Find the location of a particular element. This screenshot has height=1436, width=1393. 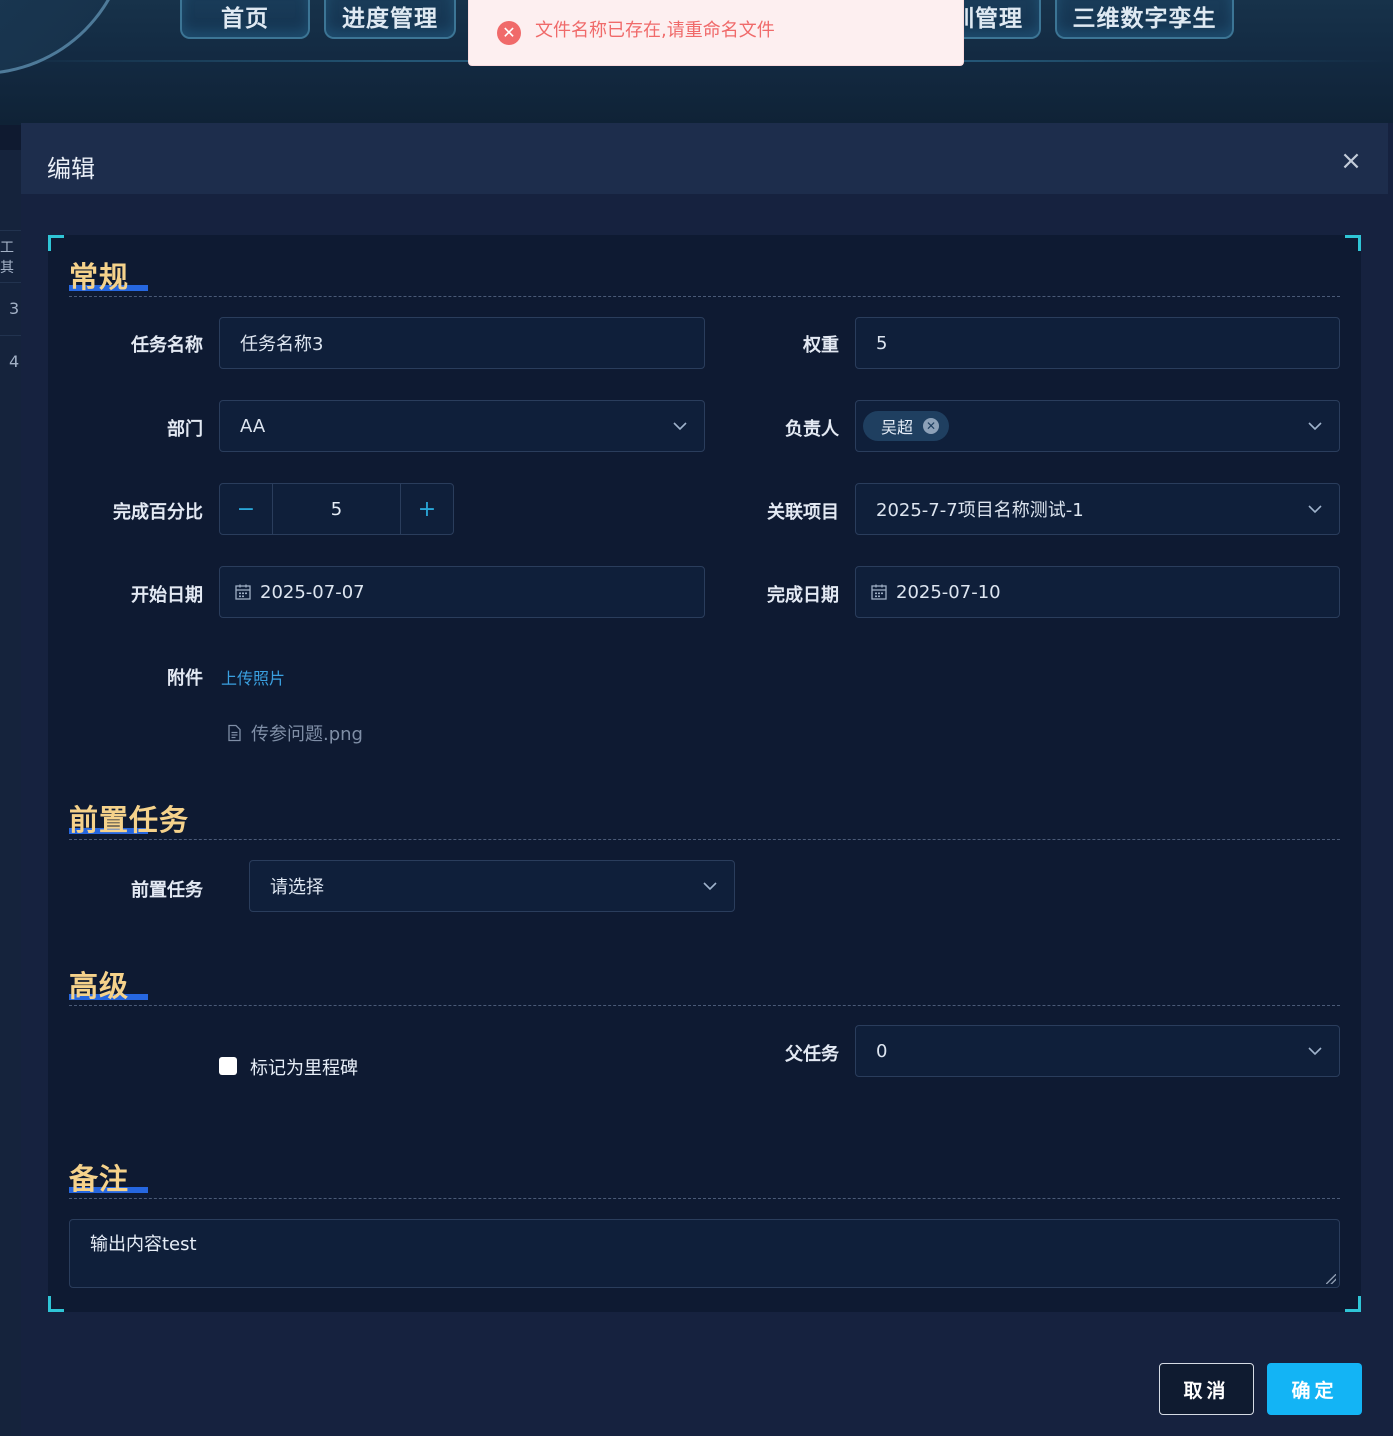

percent-stepper: − 5 + is located at coordinates (336, 509).